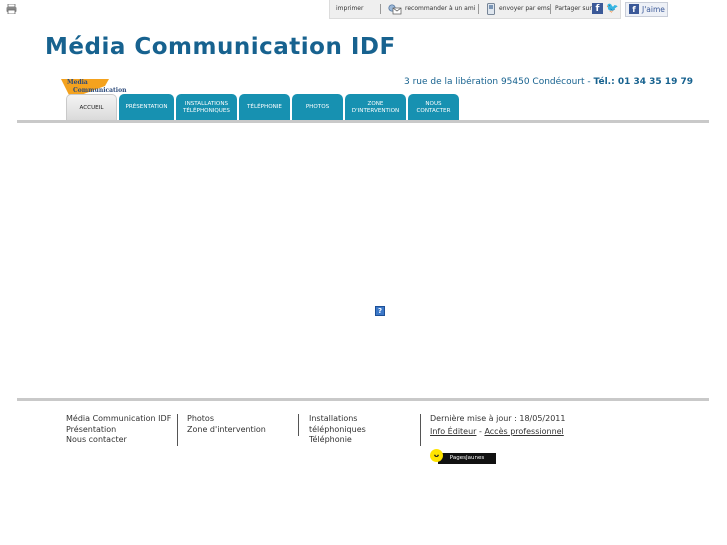 The height and width of the screenshot is (545, 727). Describe the element at coordinates (220, 47) in the screenshot. I see `site-title: Média Communication IDF` at that location.